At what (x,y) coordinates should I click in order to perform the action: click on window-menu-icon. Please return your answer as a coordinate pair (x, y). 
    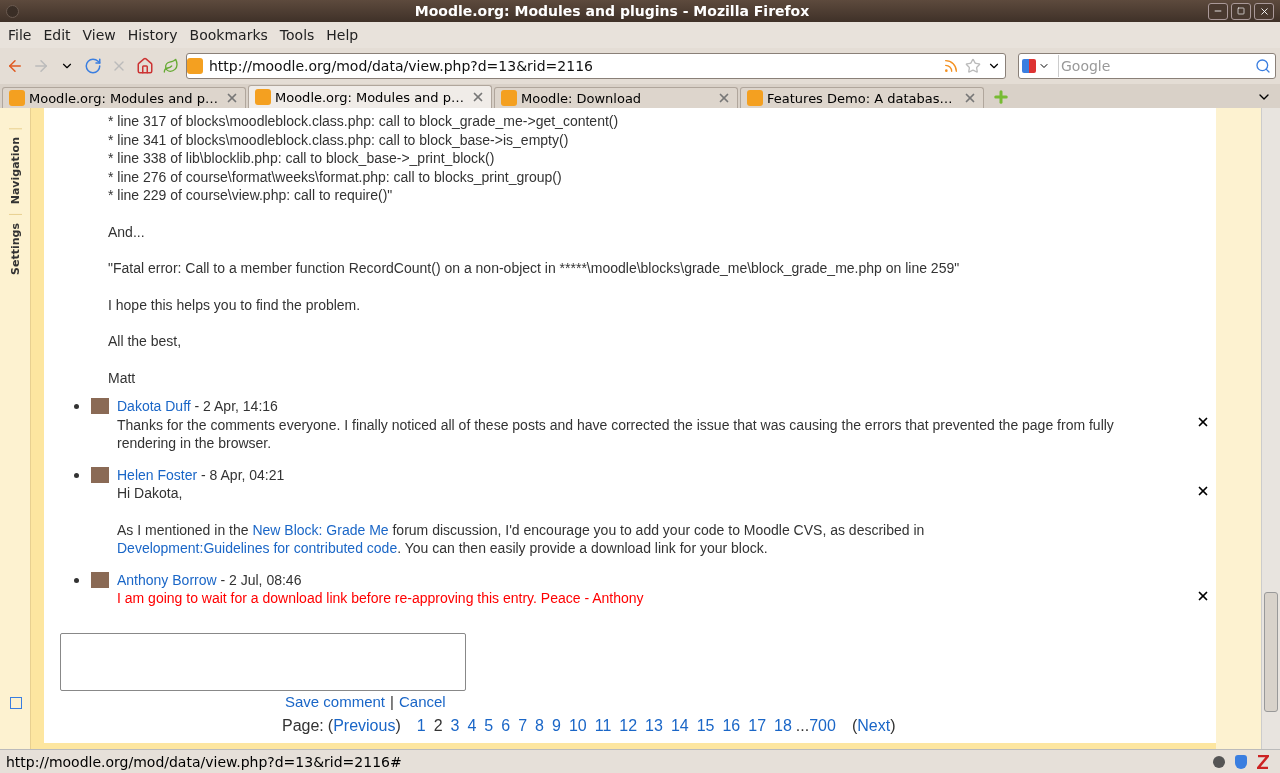
    Looking at the image, I should click on (12, 11).